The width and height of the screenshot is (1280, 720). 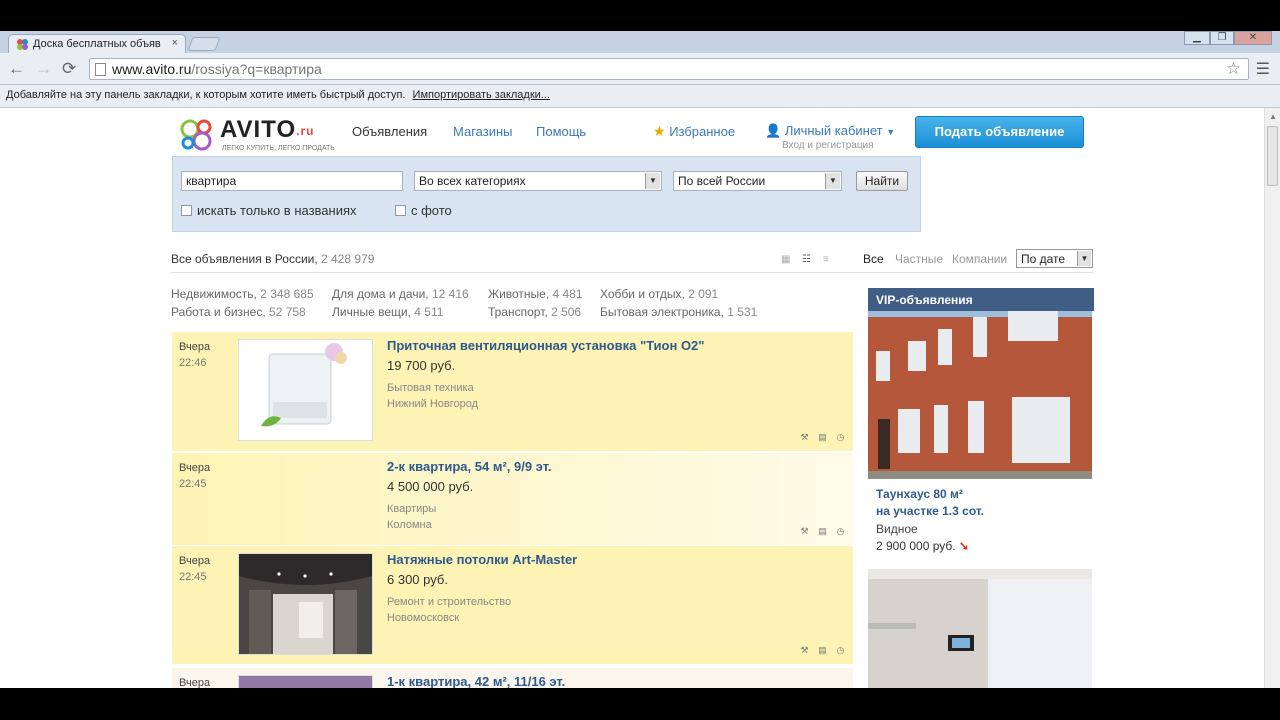 What do you see at coordinates (773, 130) in the screenshot?
I see `user-icon: 👤` at bounding box center [773, 130].